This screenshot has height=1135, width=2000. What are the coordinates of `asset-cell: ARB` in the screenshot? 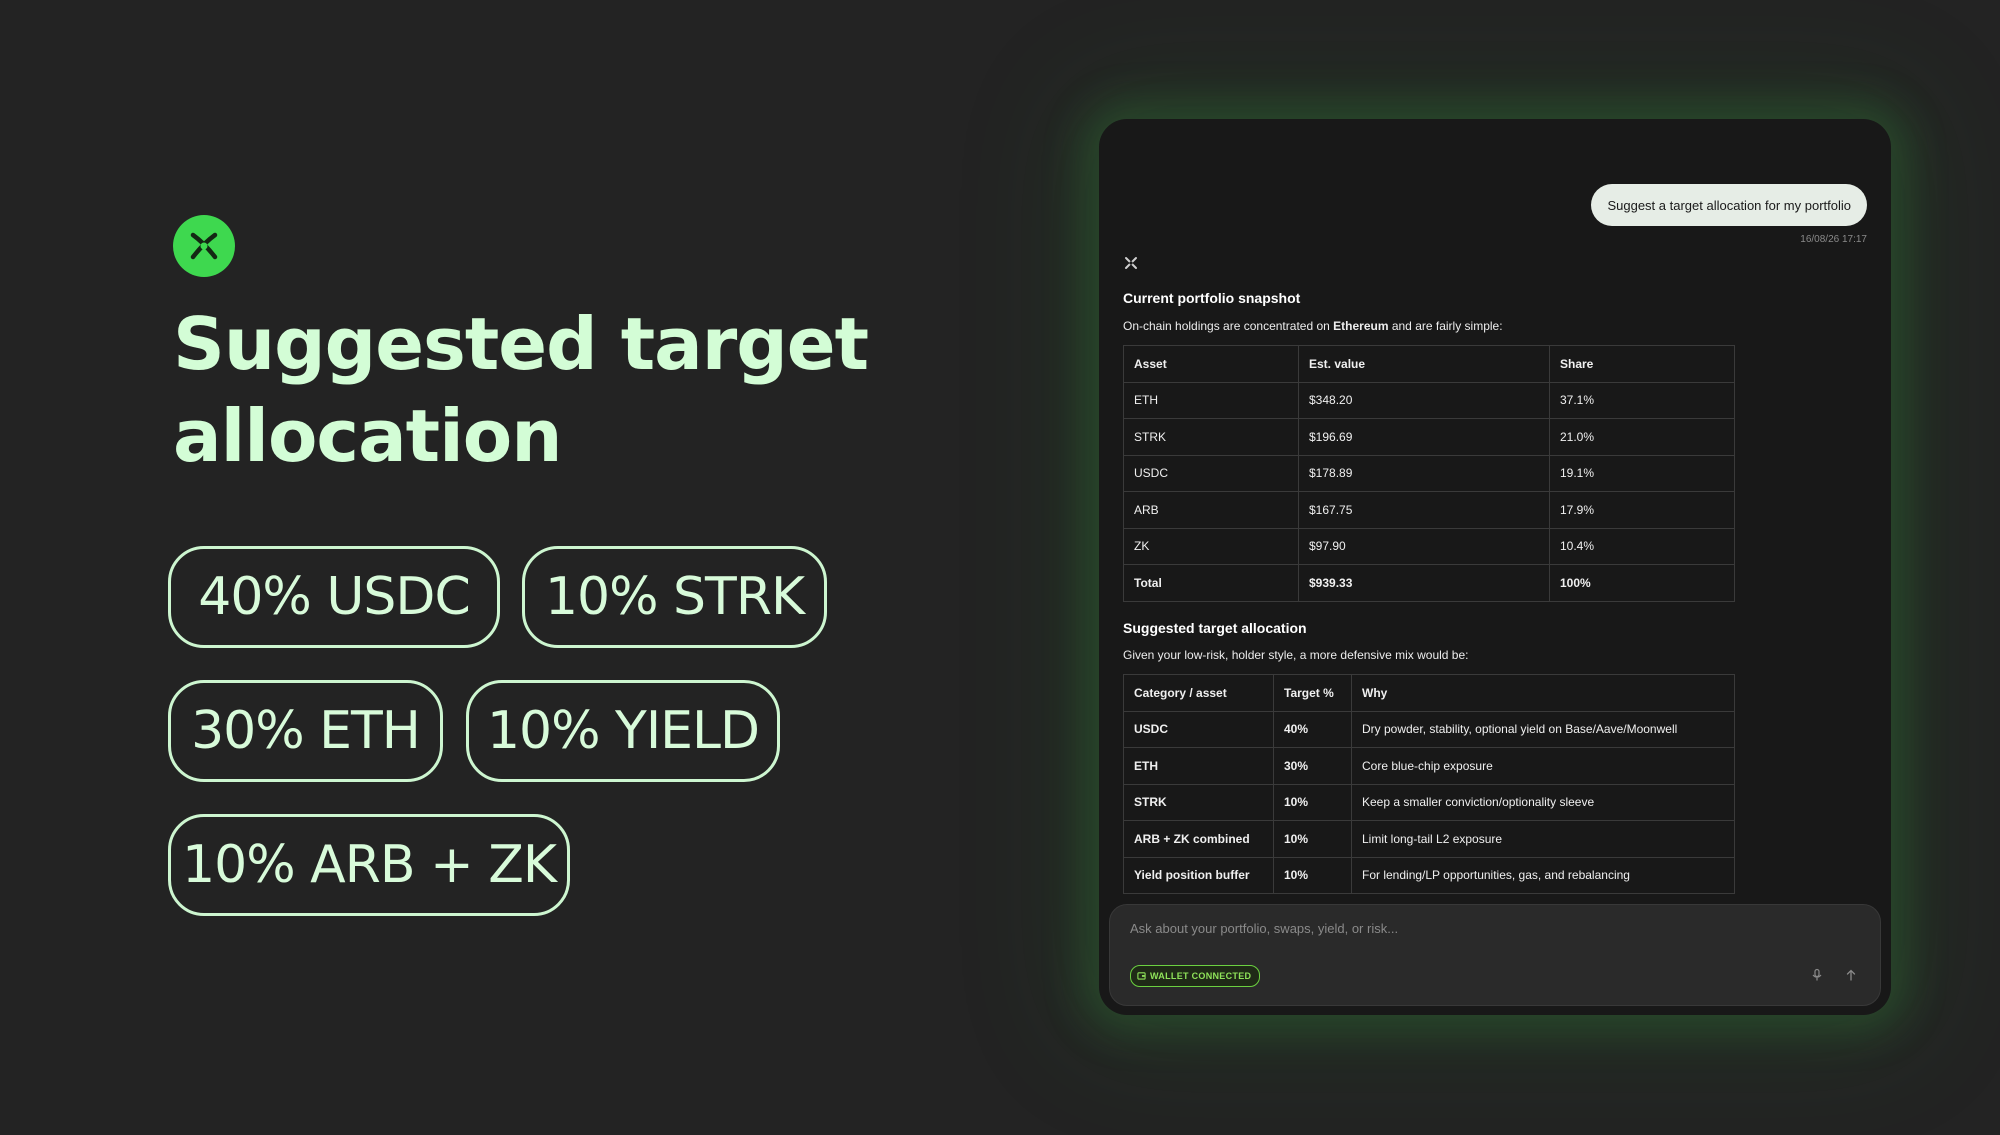 It's located at (1211, 510).